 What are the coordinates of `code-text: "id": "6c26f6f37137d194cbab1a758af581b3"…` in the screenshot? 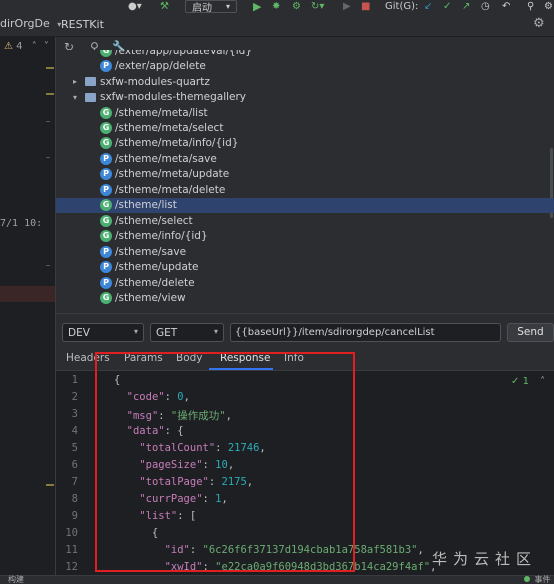 It's located at (269, 550).